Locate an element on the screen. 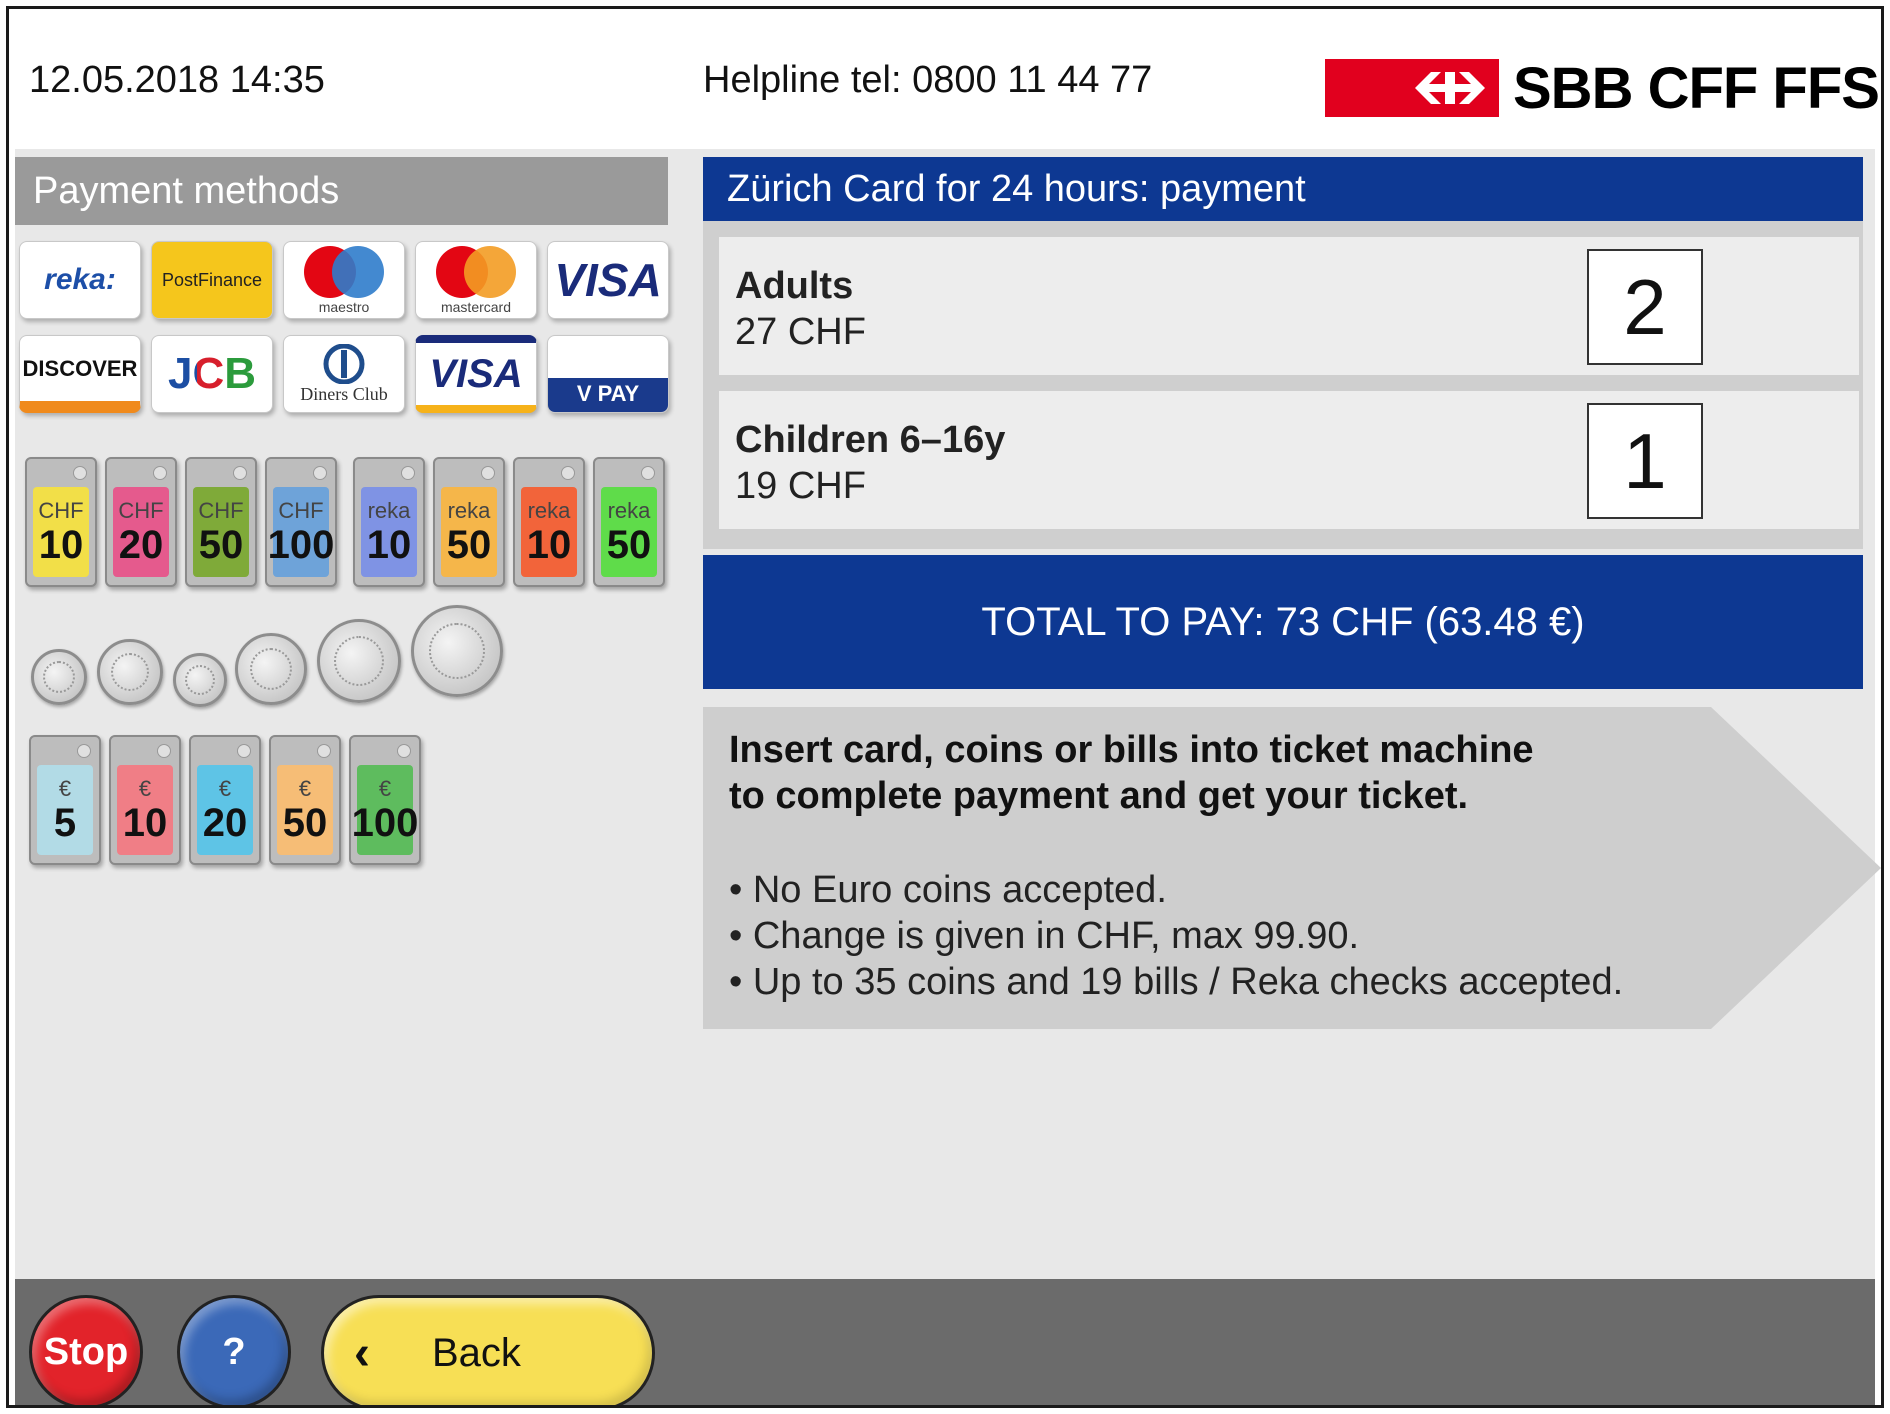  euro-50-note: € 50 is located at coordinates (305, 800).